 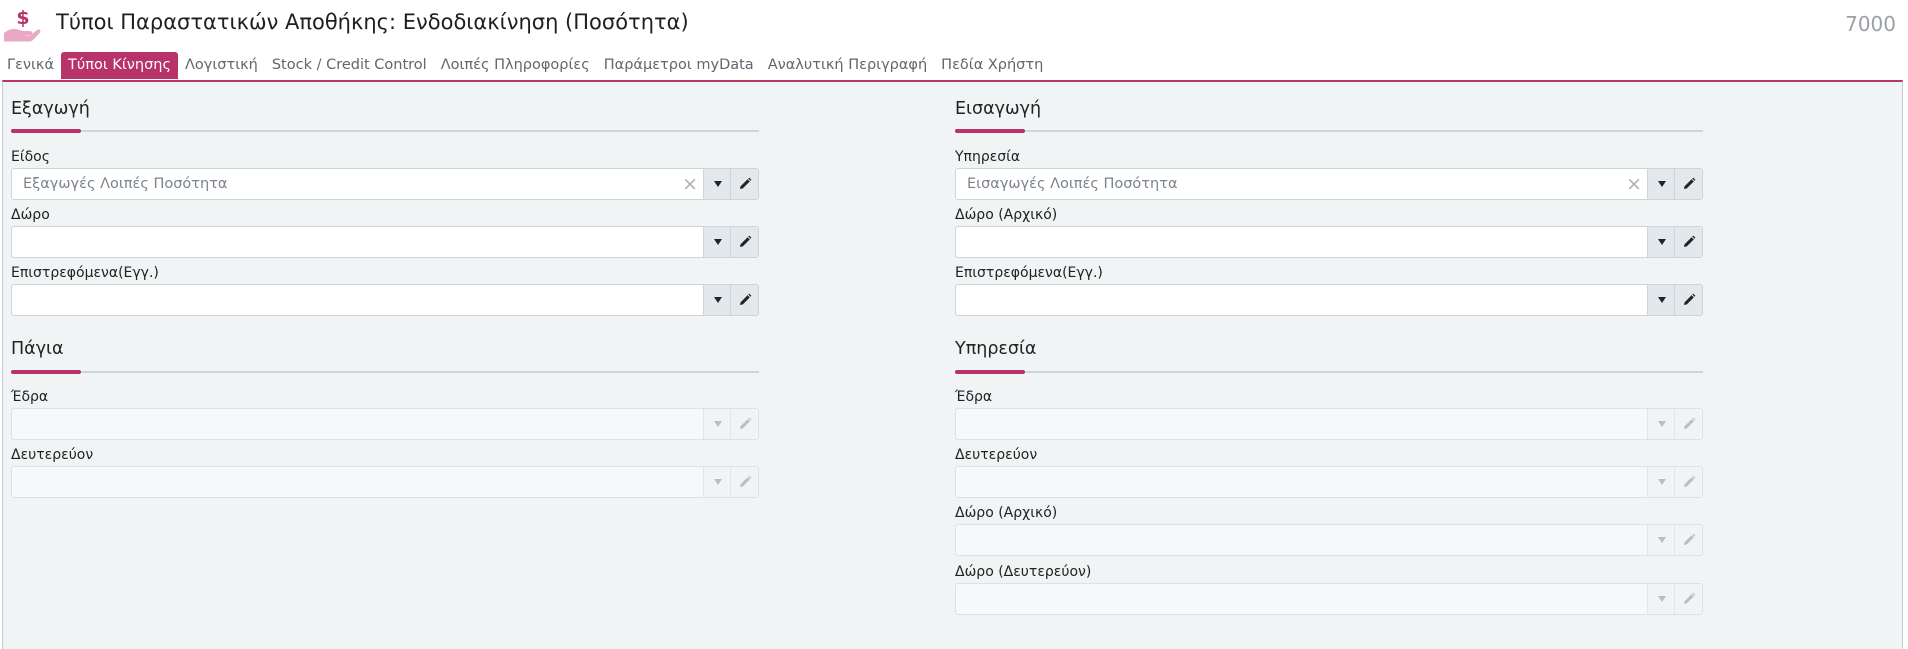 I want to click on assets-headquarters-select, so click(x=385, y=424).